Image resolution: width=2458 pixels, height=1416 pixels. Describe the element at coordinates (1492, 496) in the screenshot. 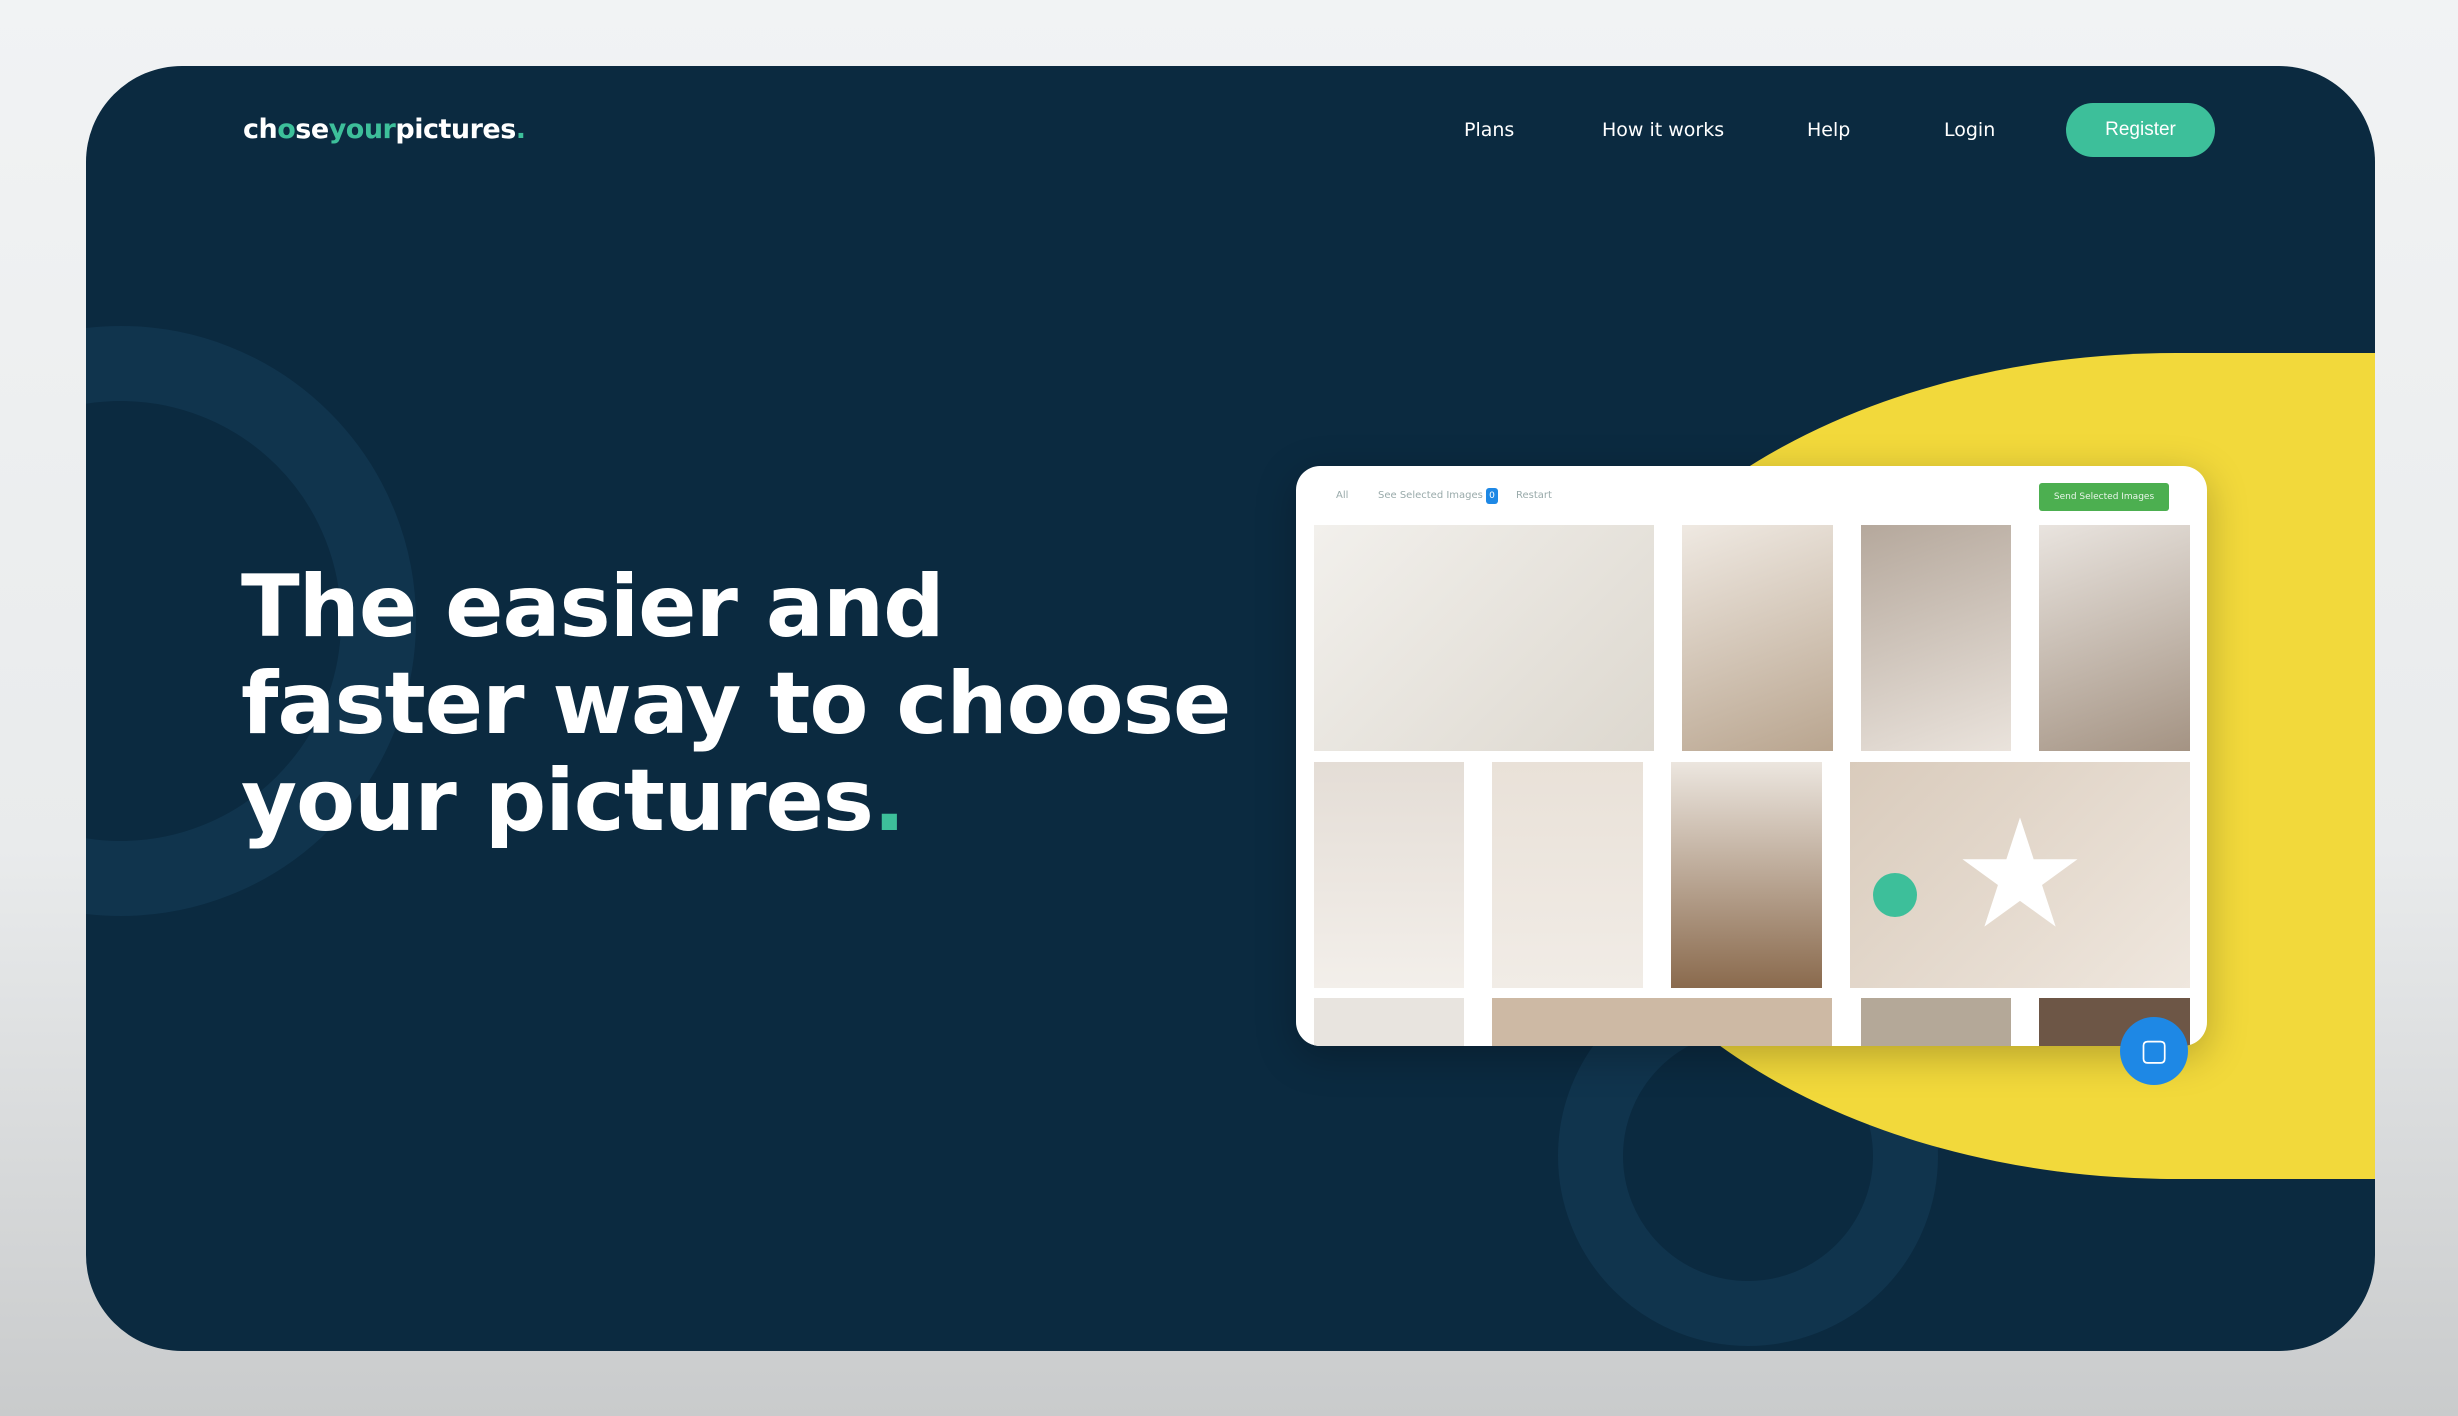

I see `count-badge: 0` at that location.